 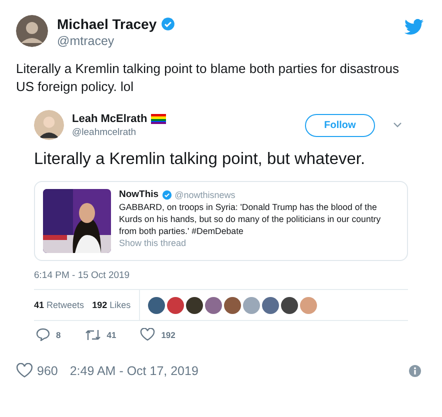 I want to click on like-count: 960, so click(x=47, y=371).